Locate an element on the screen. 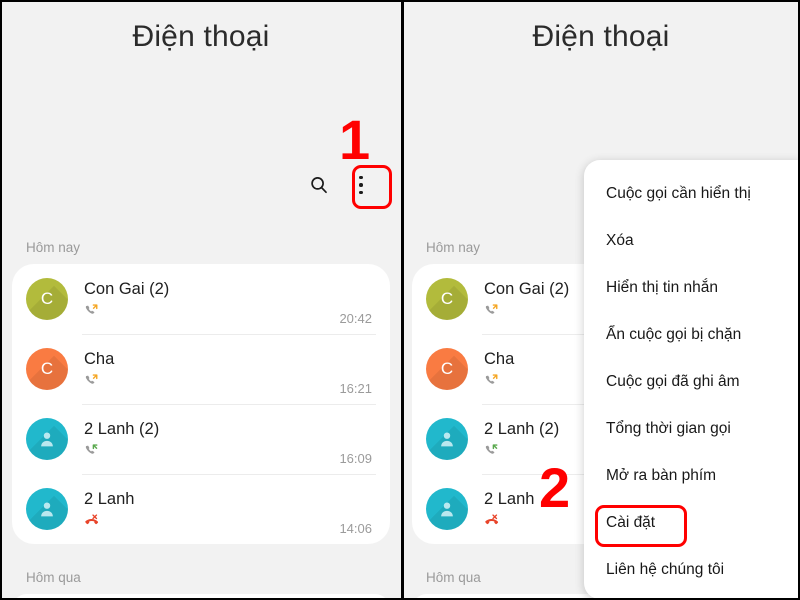  menu-item-calls-to-display: Cuộc gọi cần hiển thị is located at coordinates (691, 193).